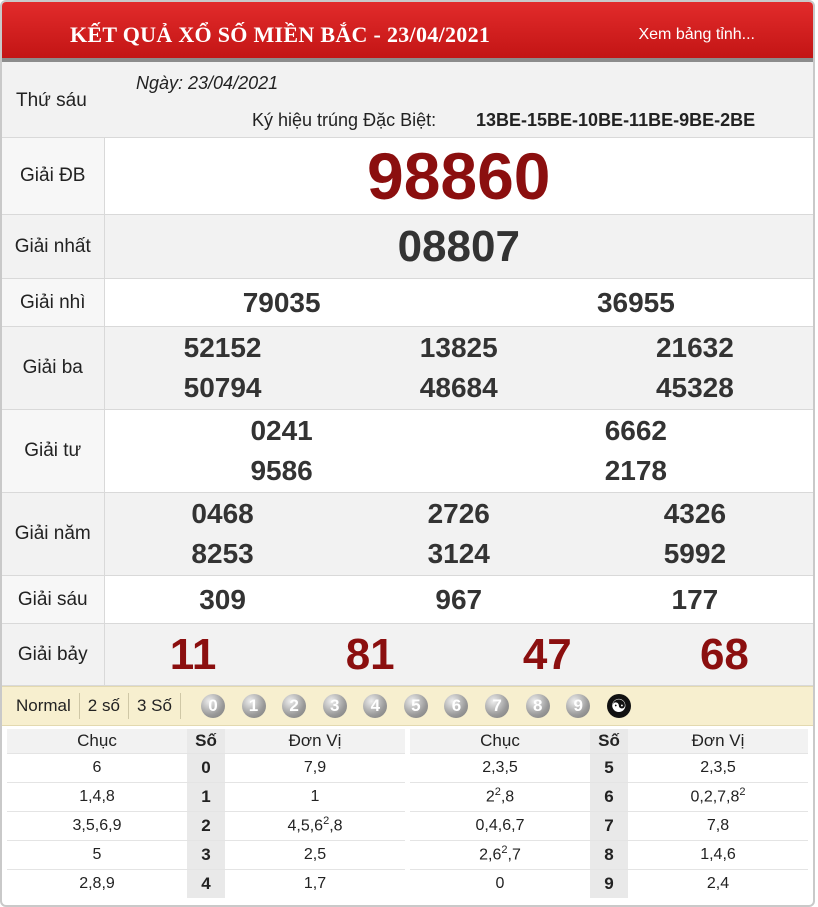  I want to click on yin-yang-icon: ☯, so click(618, 706).